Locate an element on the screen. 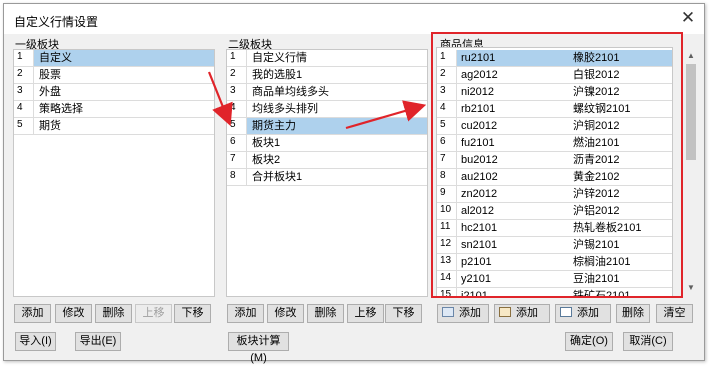 This screenshot has height=366, width=710. annotation-arrows is located at coordinates (317, 100).